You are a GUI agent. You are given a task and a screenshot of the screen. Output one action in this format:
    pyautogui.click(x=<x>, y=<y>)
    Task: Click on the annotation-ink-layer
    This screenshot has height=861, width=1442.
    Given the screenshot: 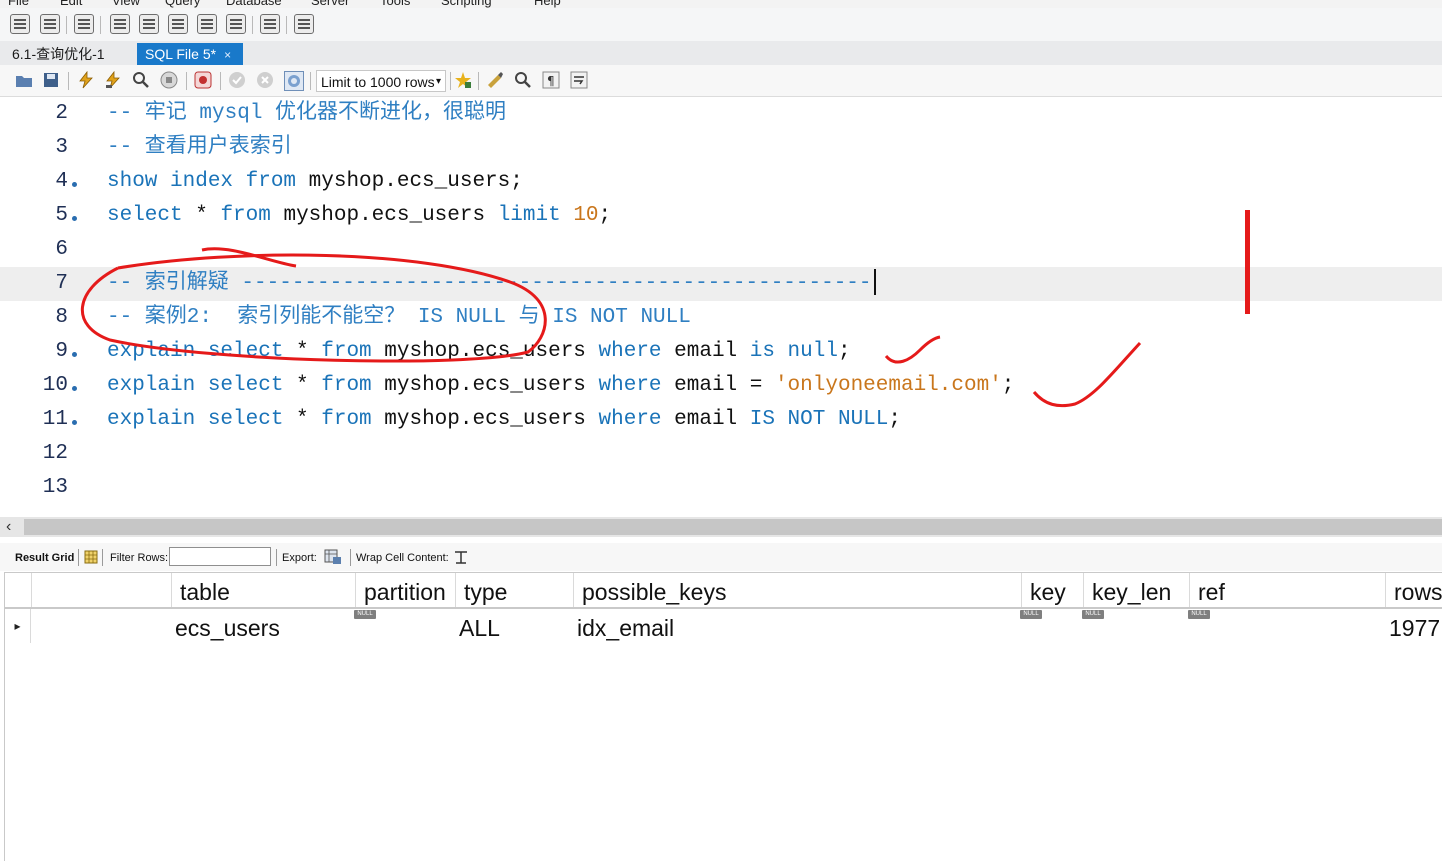 What is the action you would take?
    pyautogui.click(x=611, y=327)
    